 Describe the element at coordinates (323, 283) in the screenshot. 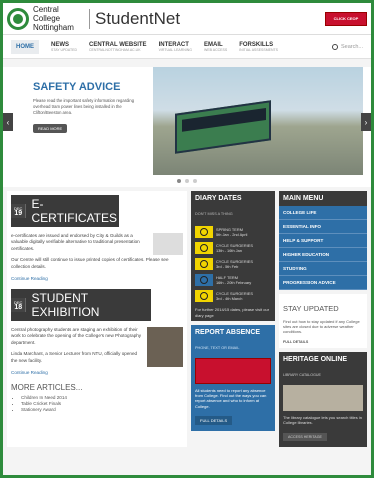

I see `menu-item-progression-advice: PROGRESSION ADVICE` at that location.